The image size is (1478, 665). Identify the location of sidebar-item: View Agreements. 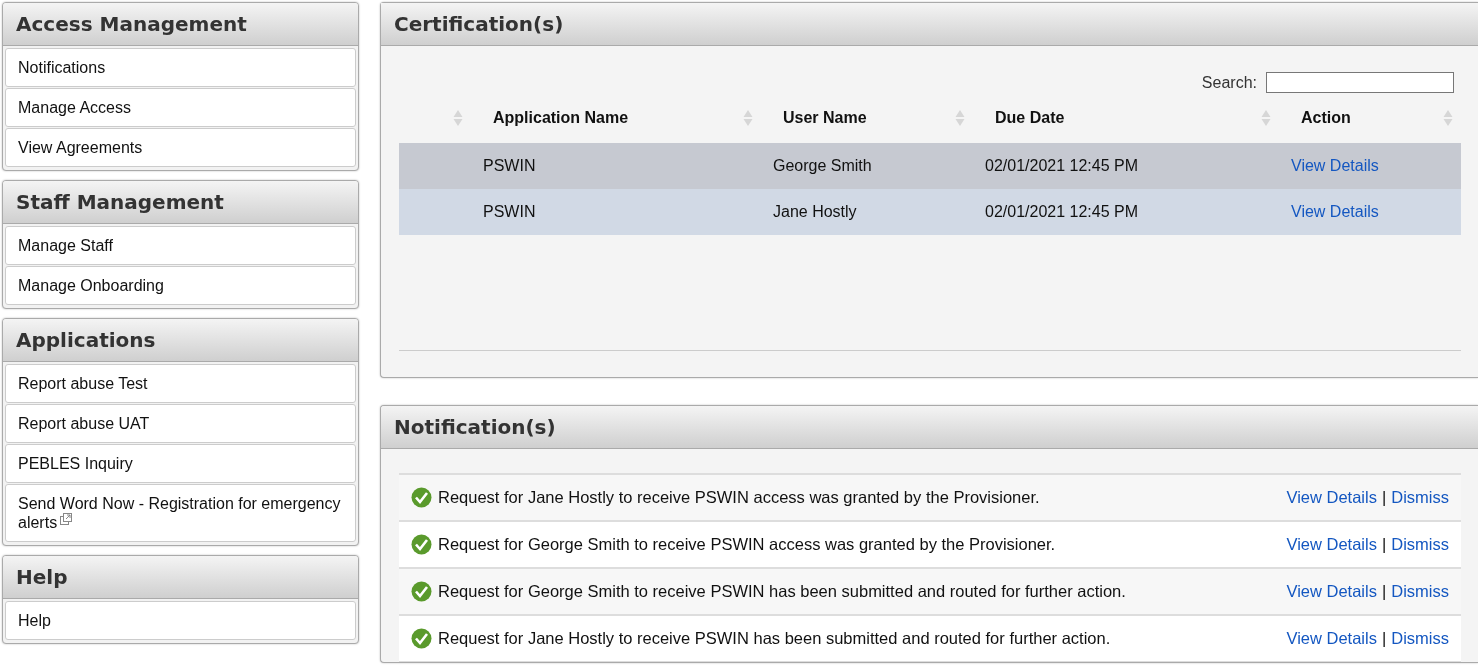
(180, 147).